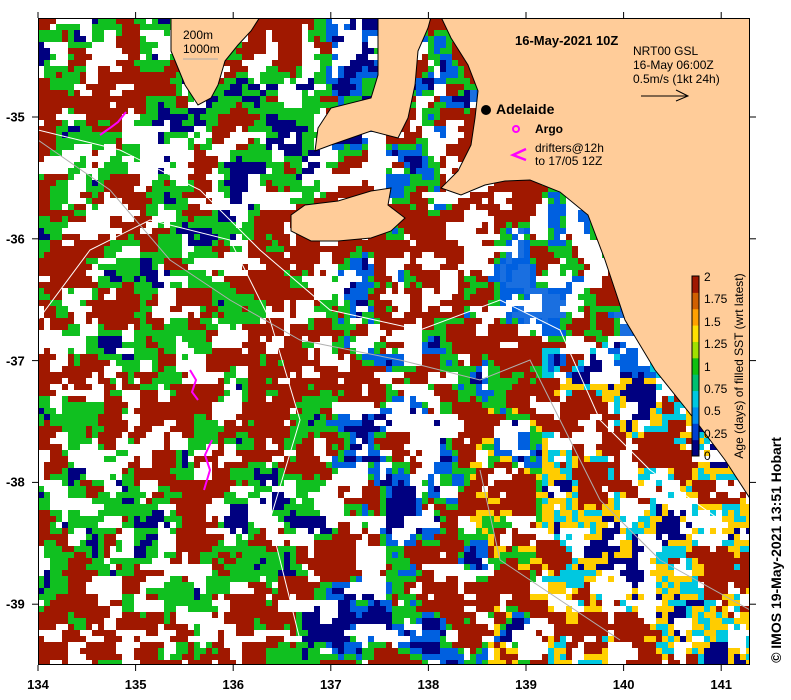 This screenshot has width=791, height=700. Describe the element at coordinates (707, 367) in the screenshot. I see `colorbar-tick-label: 1` at that location.